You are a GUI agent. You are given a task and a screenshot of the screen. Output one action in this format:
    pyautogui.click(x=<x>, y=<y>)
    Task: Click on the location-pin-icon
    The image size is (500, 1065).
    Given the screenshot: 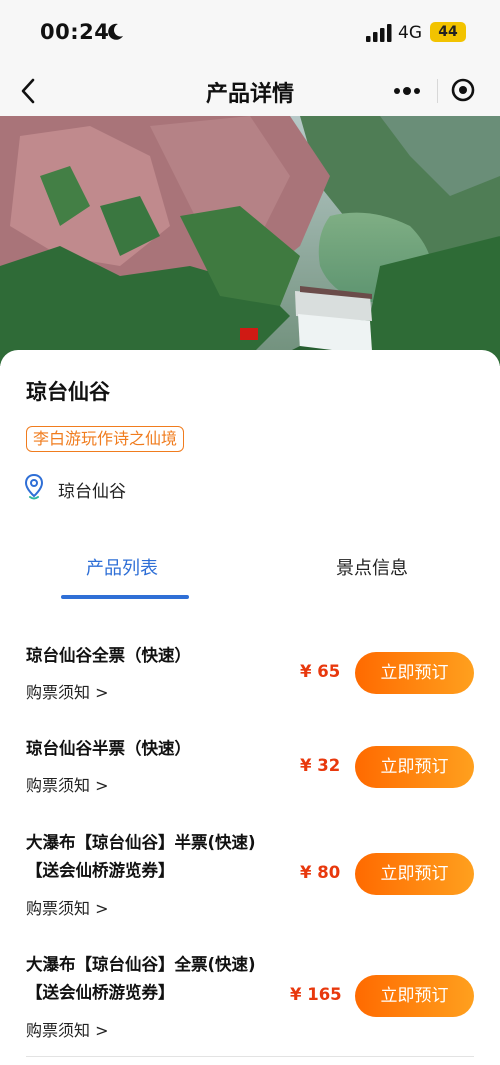 What is the action you would take?
    pyautogui.click(x=34, y=487)
    